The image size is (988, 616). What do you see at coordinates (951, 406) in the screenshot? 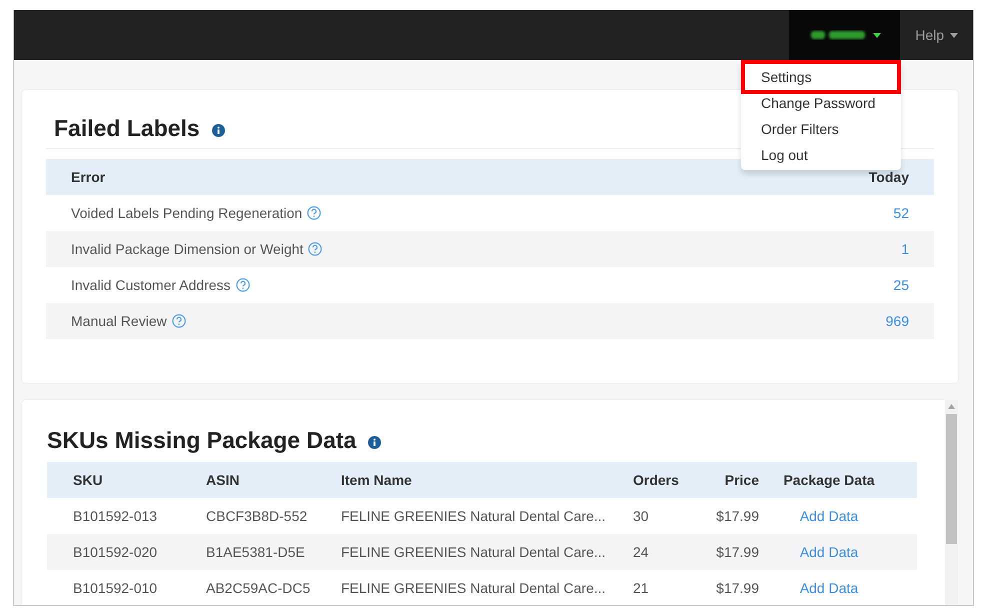
I see `scroll-up-icon` at bounding box center [951, 406].